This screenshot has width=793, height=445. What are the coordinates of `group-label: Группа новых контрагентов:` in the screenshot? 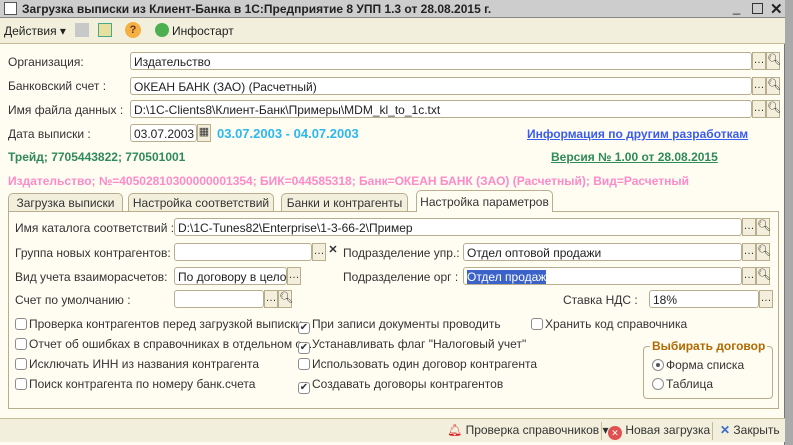 It's located at (93, 253).